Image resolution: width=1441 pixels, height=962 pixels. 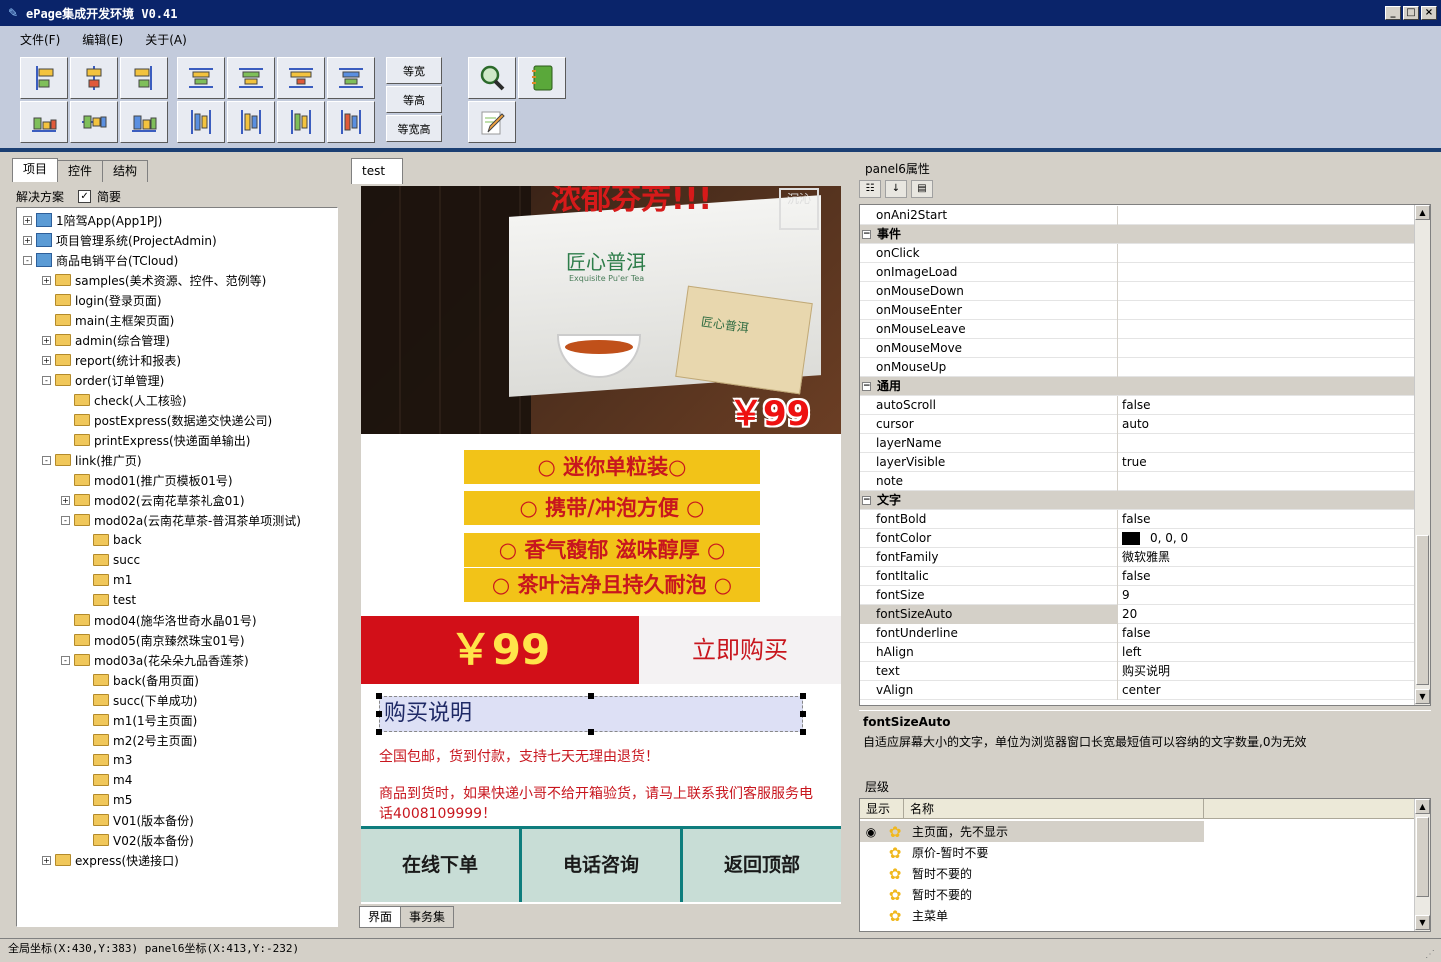 What do you see at coordinates (1138, 915) in the screenshot?
I see `layer-row: ✿ 主菜单` at bounding box center [1138, 915].